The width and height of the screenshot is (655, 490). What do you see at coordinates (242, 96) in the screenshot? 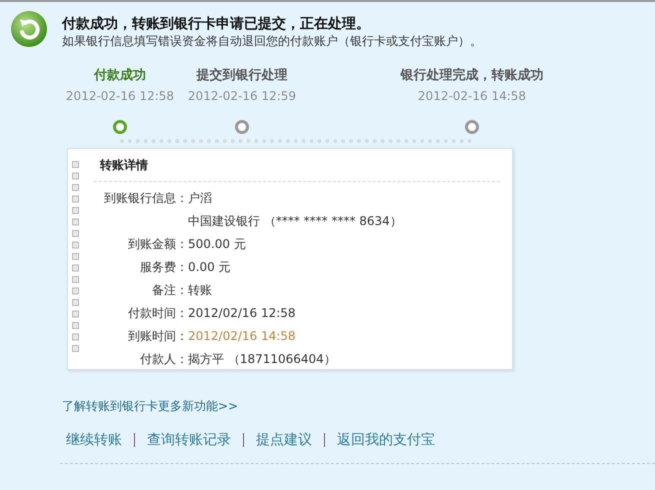
I see `step-time: 2012-02-16 12:59` at bounding box center [242, 96].